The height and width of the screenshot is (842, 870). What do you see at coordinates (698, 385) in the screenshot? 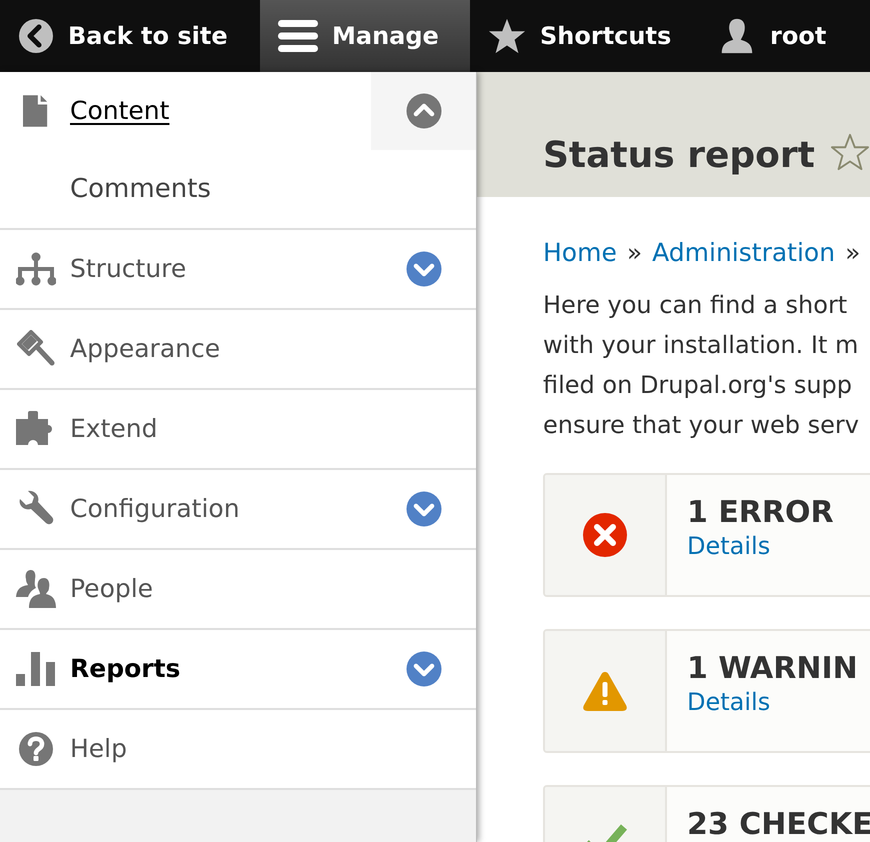
I see `description-text: filed on Drupal.org's supp` at bounding box center [698, 385].